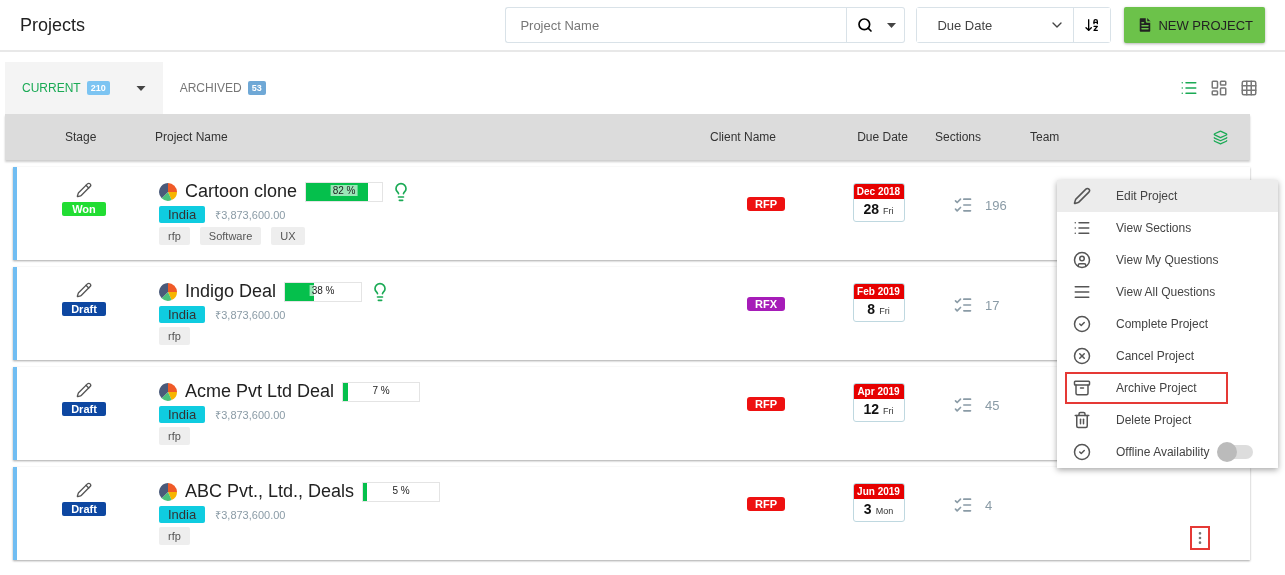 The width and height of the screenshot is (1285, 575). What do you see at coordinates (270, 491) in the screenshot?
I see `project-name: ABC Pvt., Ltd., Deals` at bounding box center [270, 491].